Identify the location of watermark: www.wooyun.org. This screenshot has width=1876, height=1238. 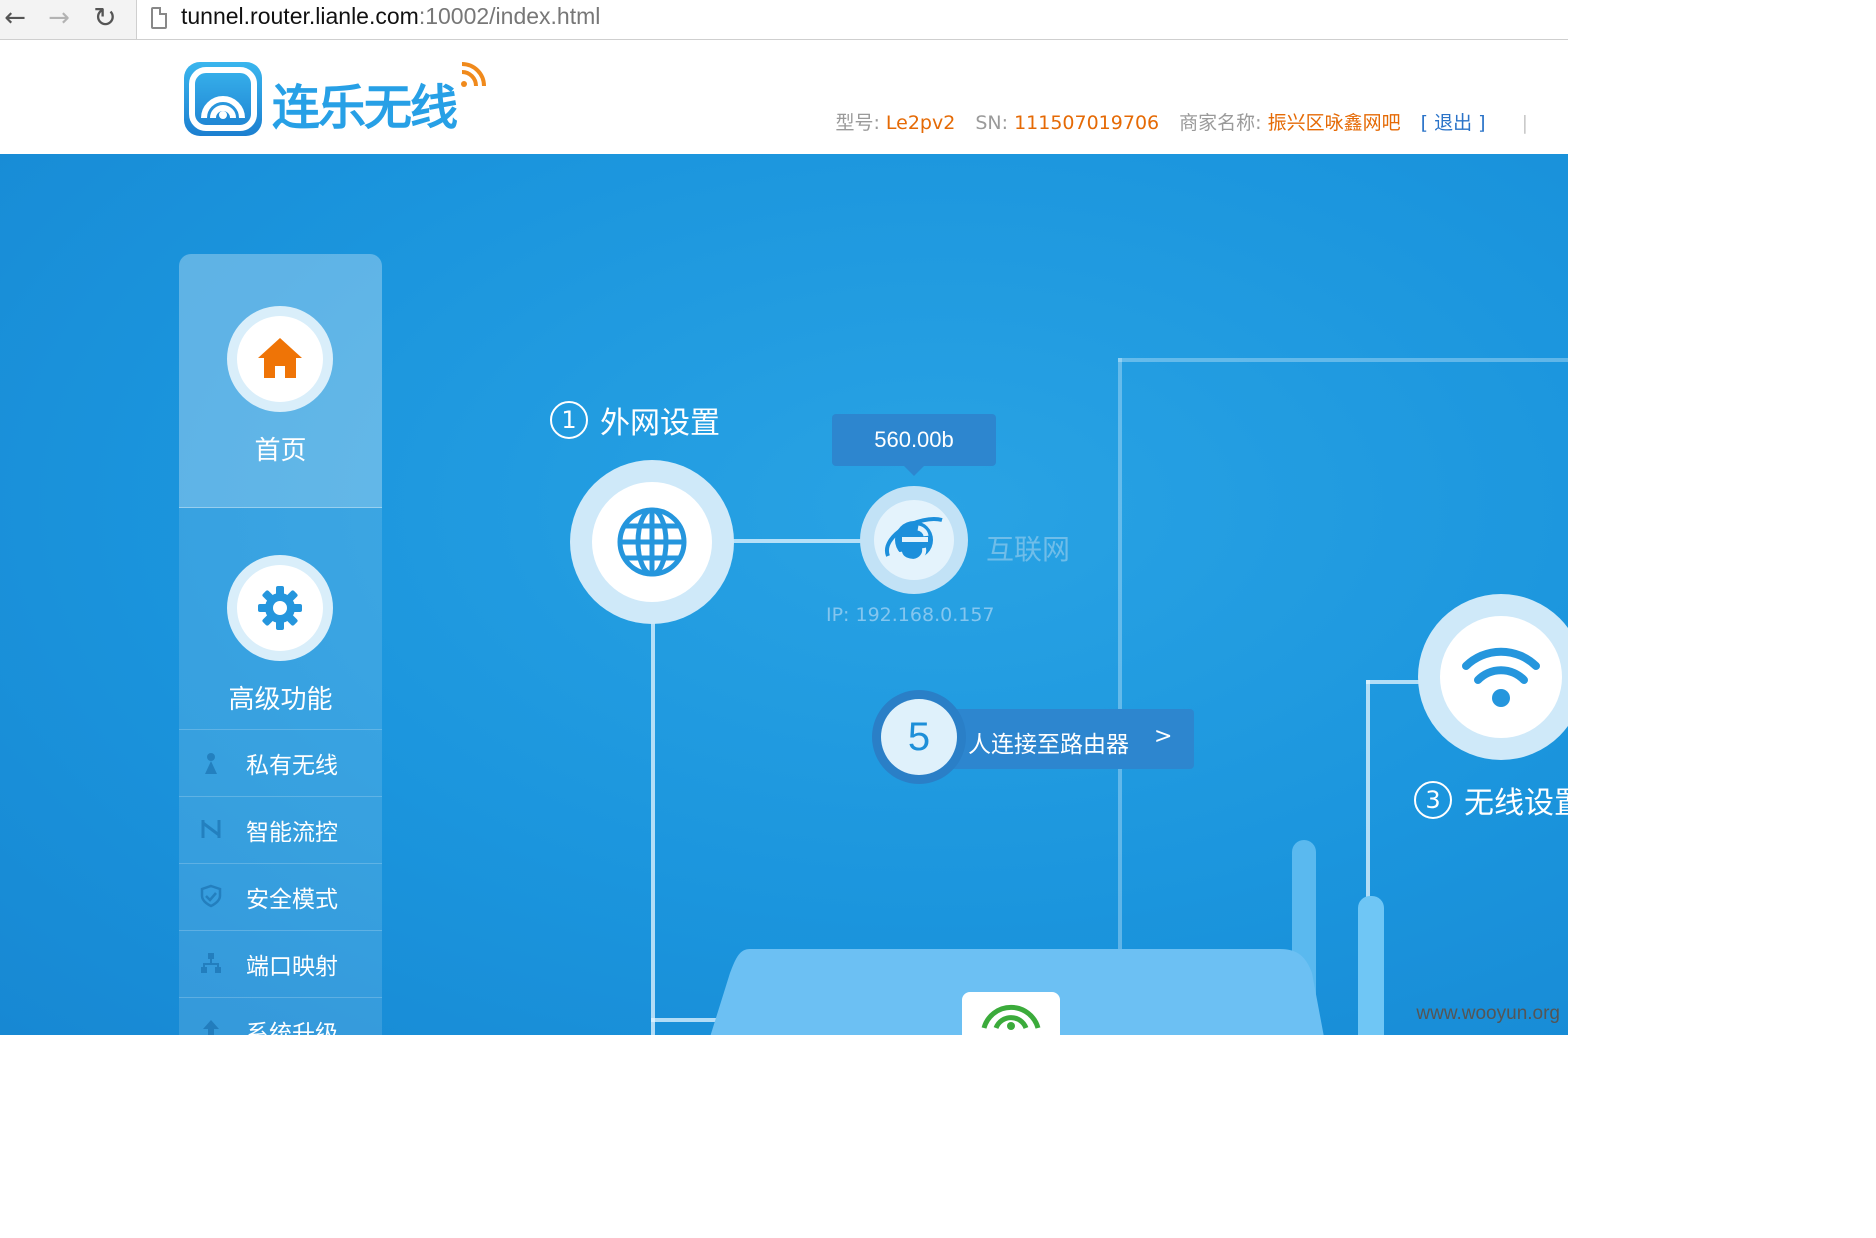
(1488, 1013).